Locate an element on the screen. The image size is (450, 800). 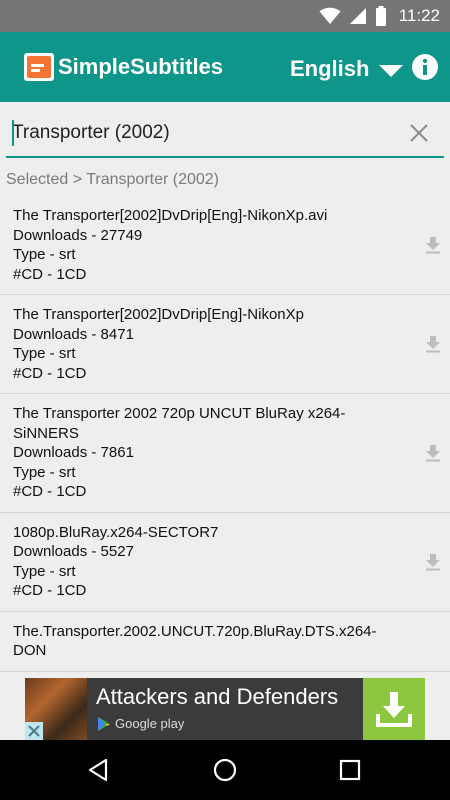
wifi-icon is located at coordinates (330, 15).